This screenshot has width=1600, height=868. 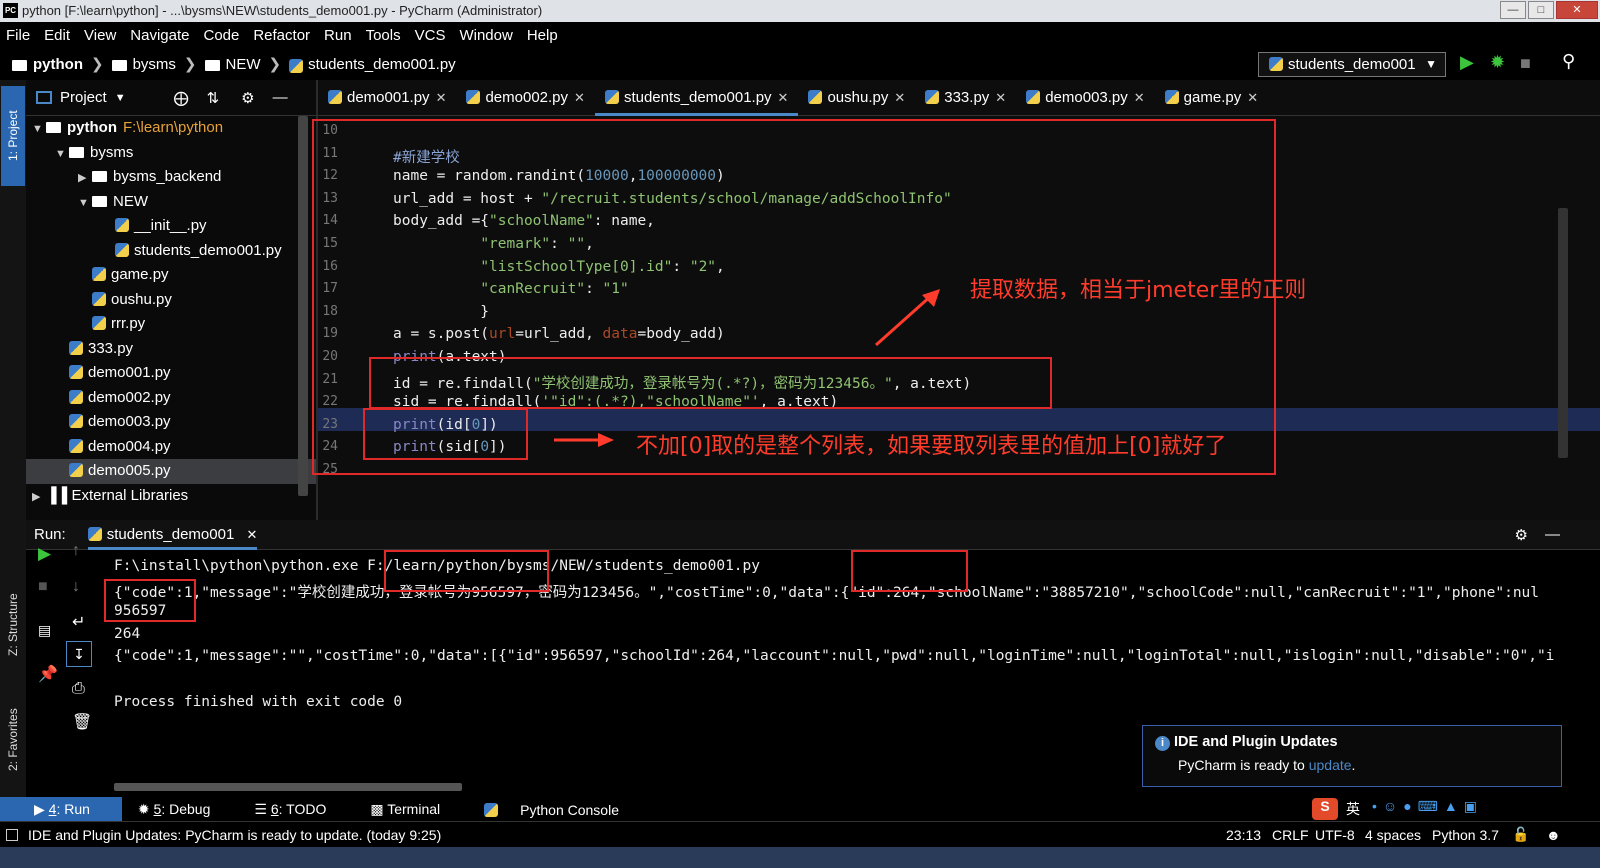 I want to click on search-icon: ⚲, so click(x=1568, y=61).